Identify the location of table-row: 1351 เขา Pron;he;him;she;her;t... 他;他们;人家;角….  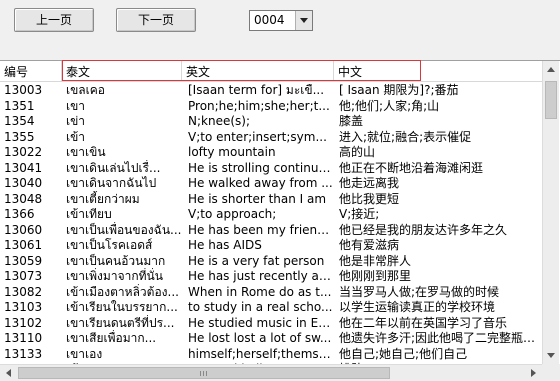
(271, 106).